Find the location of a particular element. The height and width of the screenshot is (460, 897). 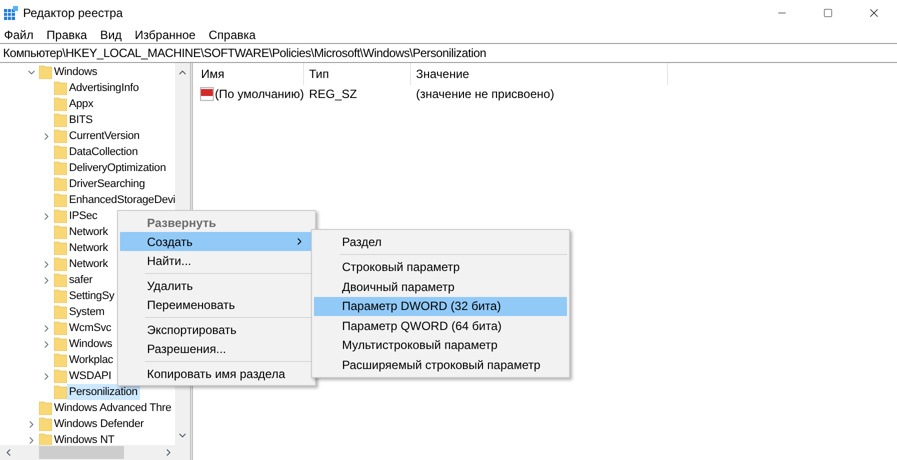

window-title: Редактор реестра is located at coordinates (73, 13).